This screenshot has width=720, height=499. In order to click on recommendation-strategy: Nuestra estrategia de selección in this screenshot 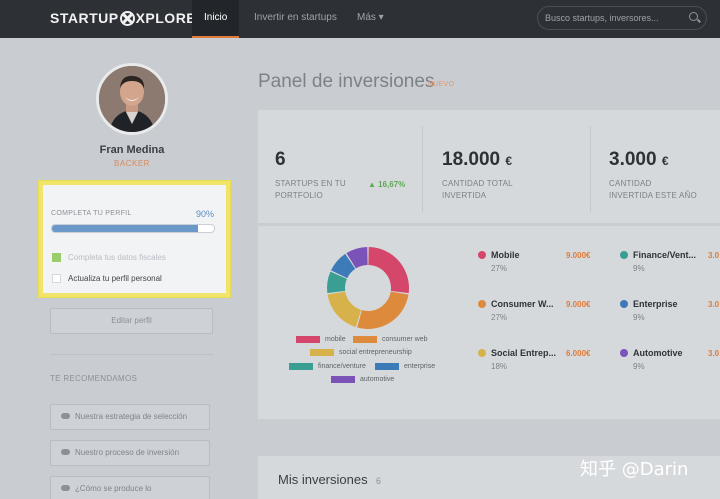, I will do `click(130, 417)`.